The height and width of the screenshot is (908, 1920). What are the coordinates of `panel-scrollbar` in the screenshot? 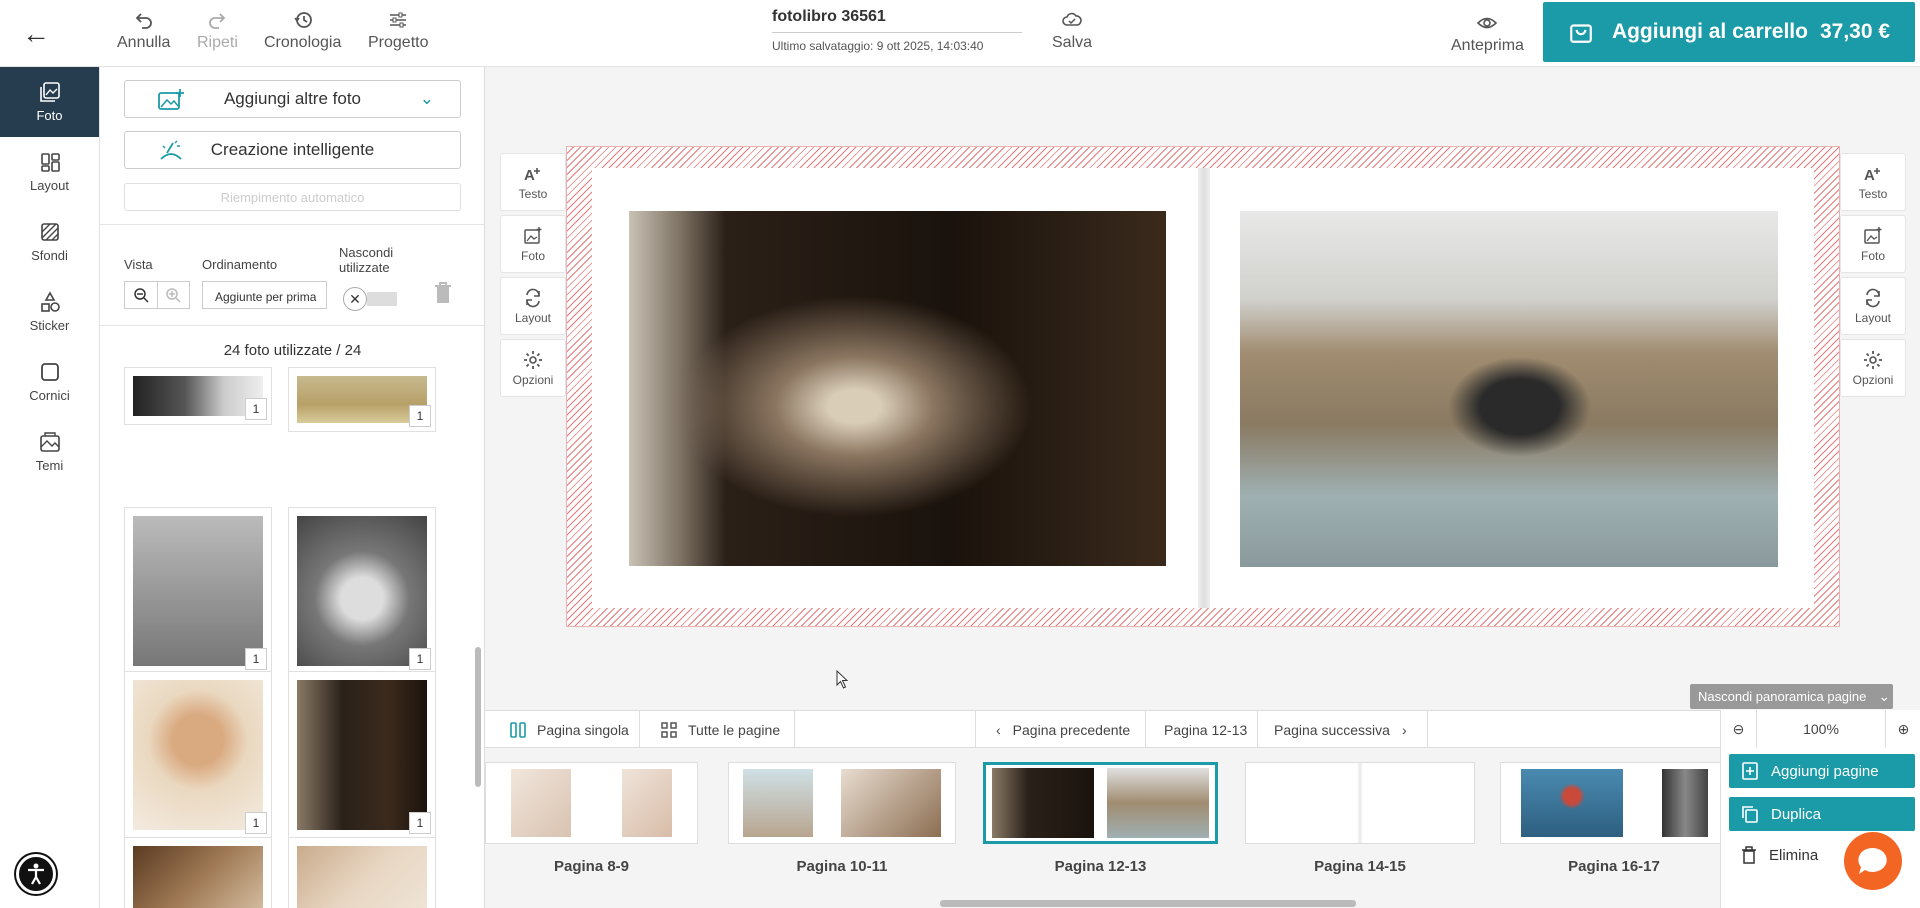 It's located at (478, 717).